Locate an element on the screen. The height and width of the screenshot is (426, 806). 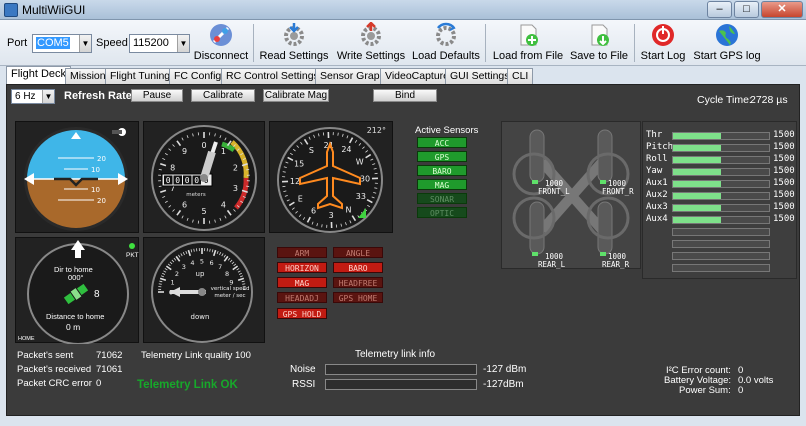
compass-number: E is located at coordinates (300, 198).